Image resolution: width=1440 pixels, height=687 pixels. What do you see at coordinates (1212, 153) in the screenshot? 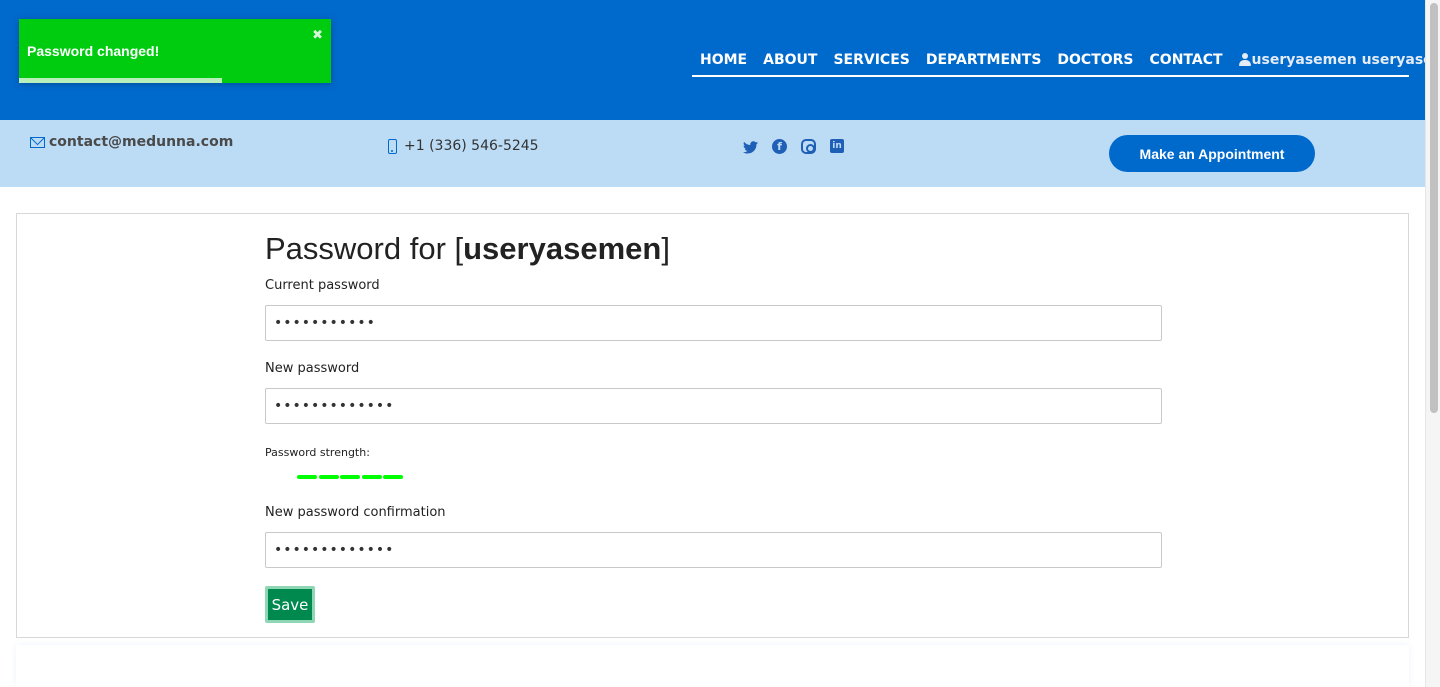
I see `make-appointment-button: Make an Appointment` at bounding box center [1212, 153].